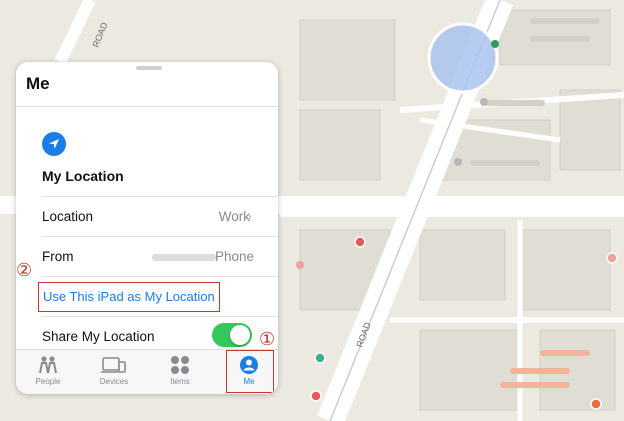  Describe the element at coordinates (184, 257) in the screenshot. I see `redacted-device-name` at that location.